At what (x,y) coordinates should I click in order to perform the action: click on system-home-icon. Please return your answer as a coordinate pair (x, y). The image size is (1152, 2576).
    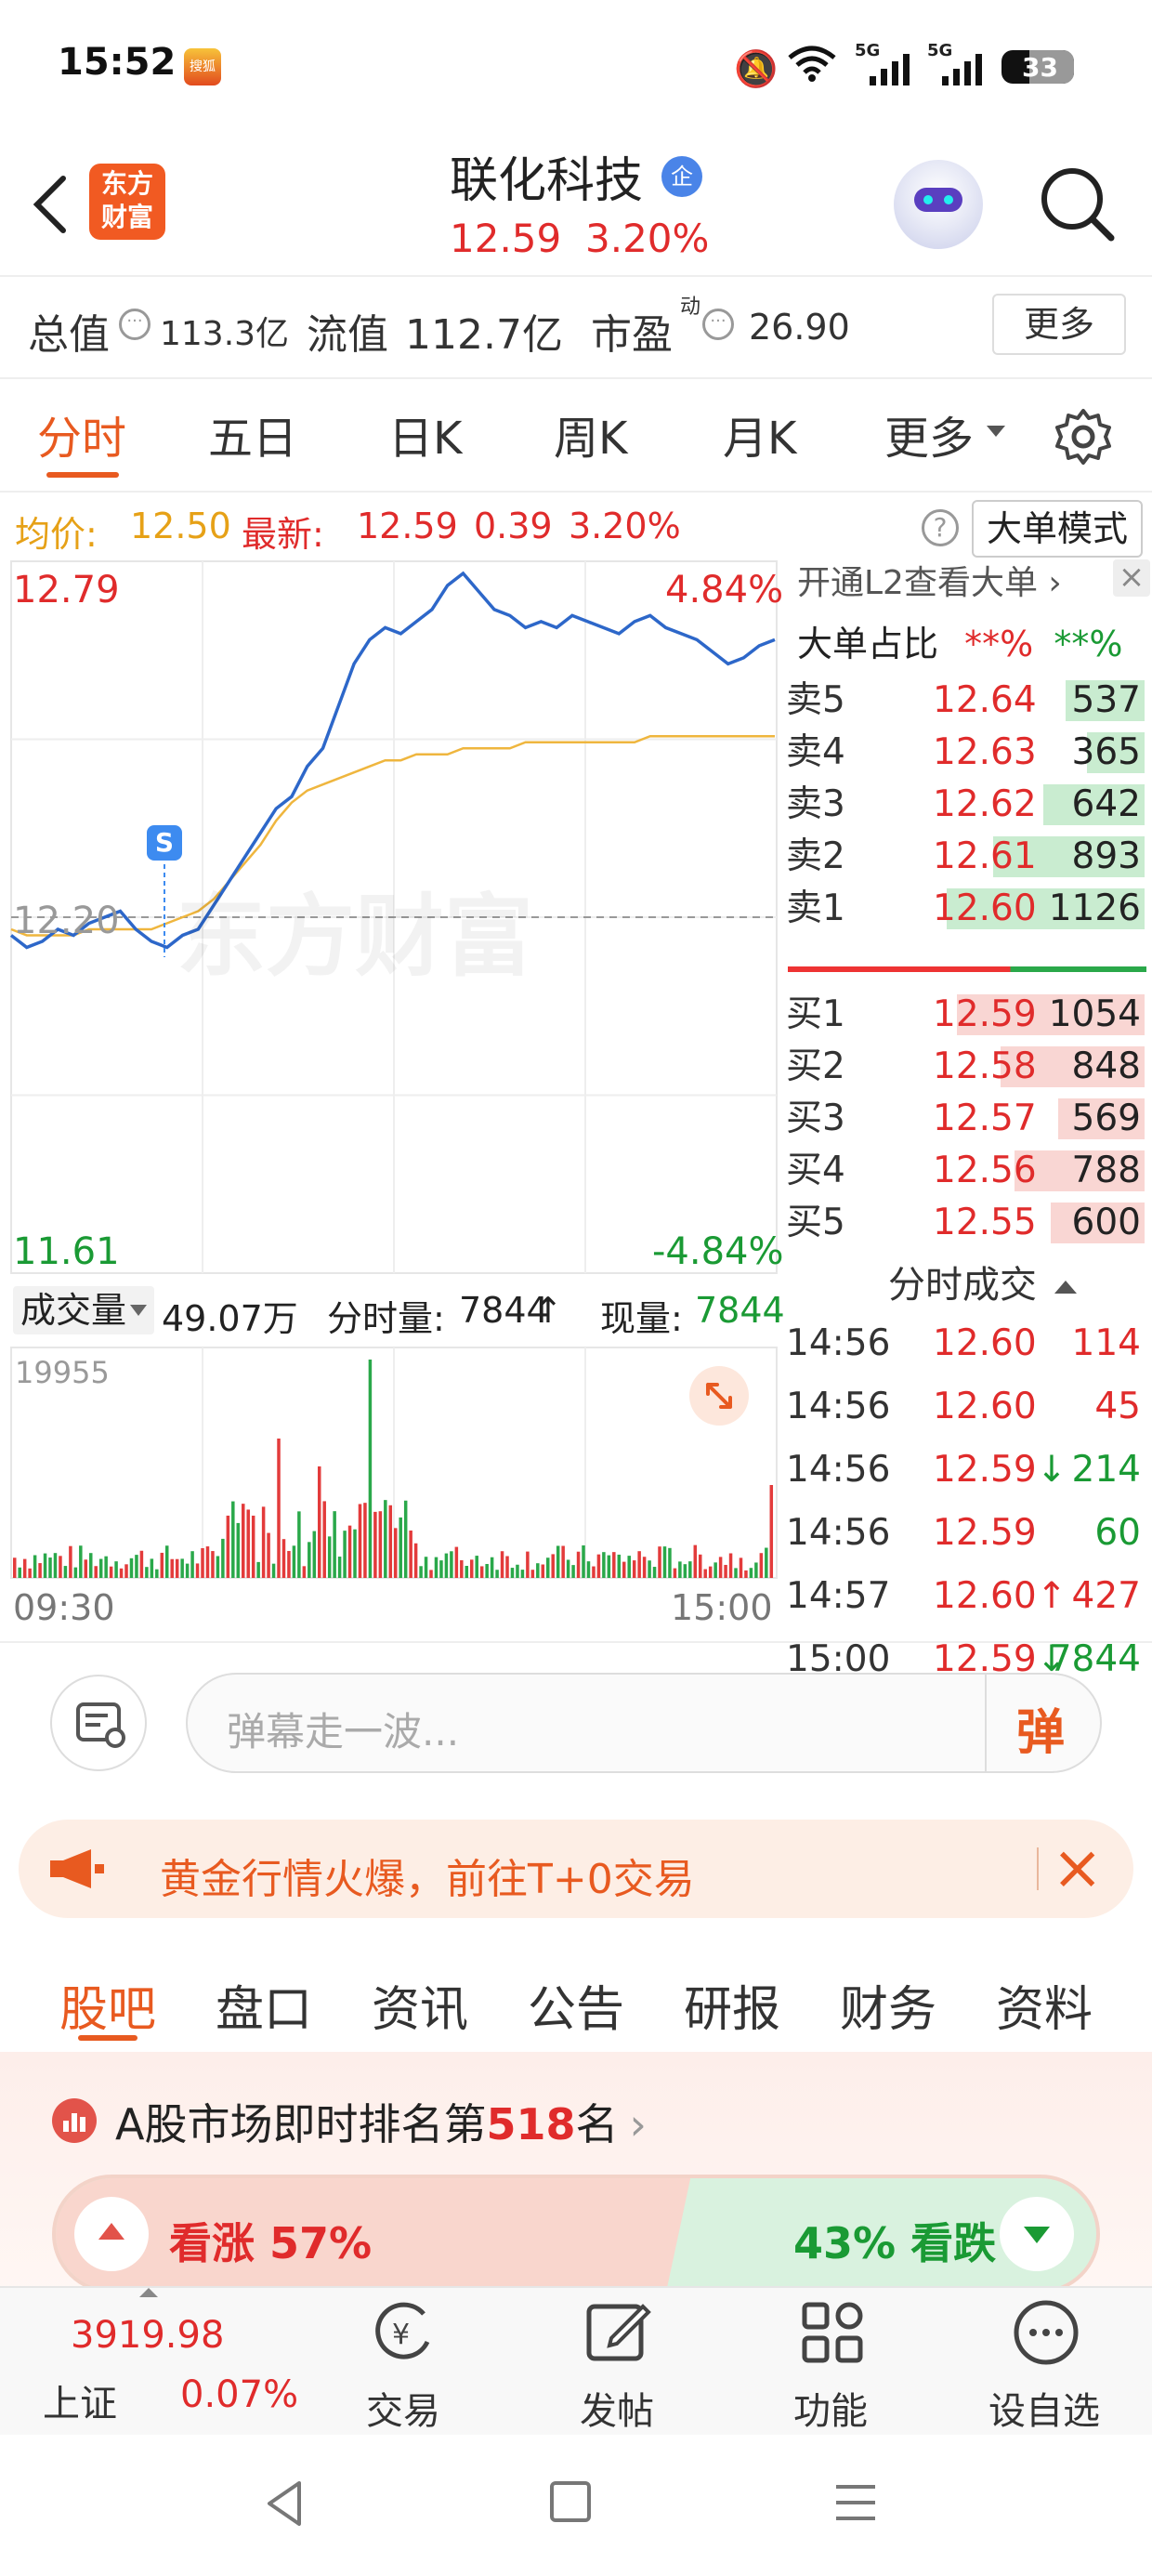
    Looking at the image, I should click on (570, 2501).